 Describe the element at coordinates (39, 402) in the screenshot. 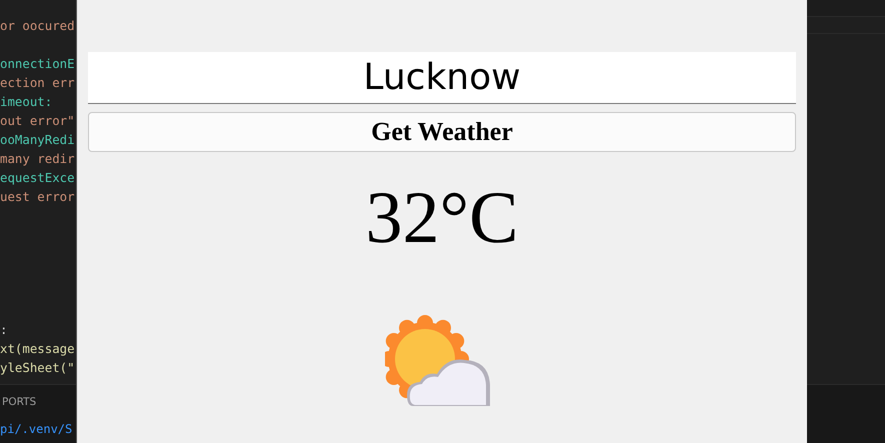

I see `panel-tab: PORTS` at that location.